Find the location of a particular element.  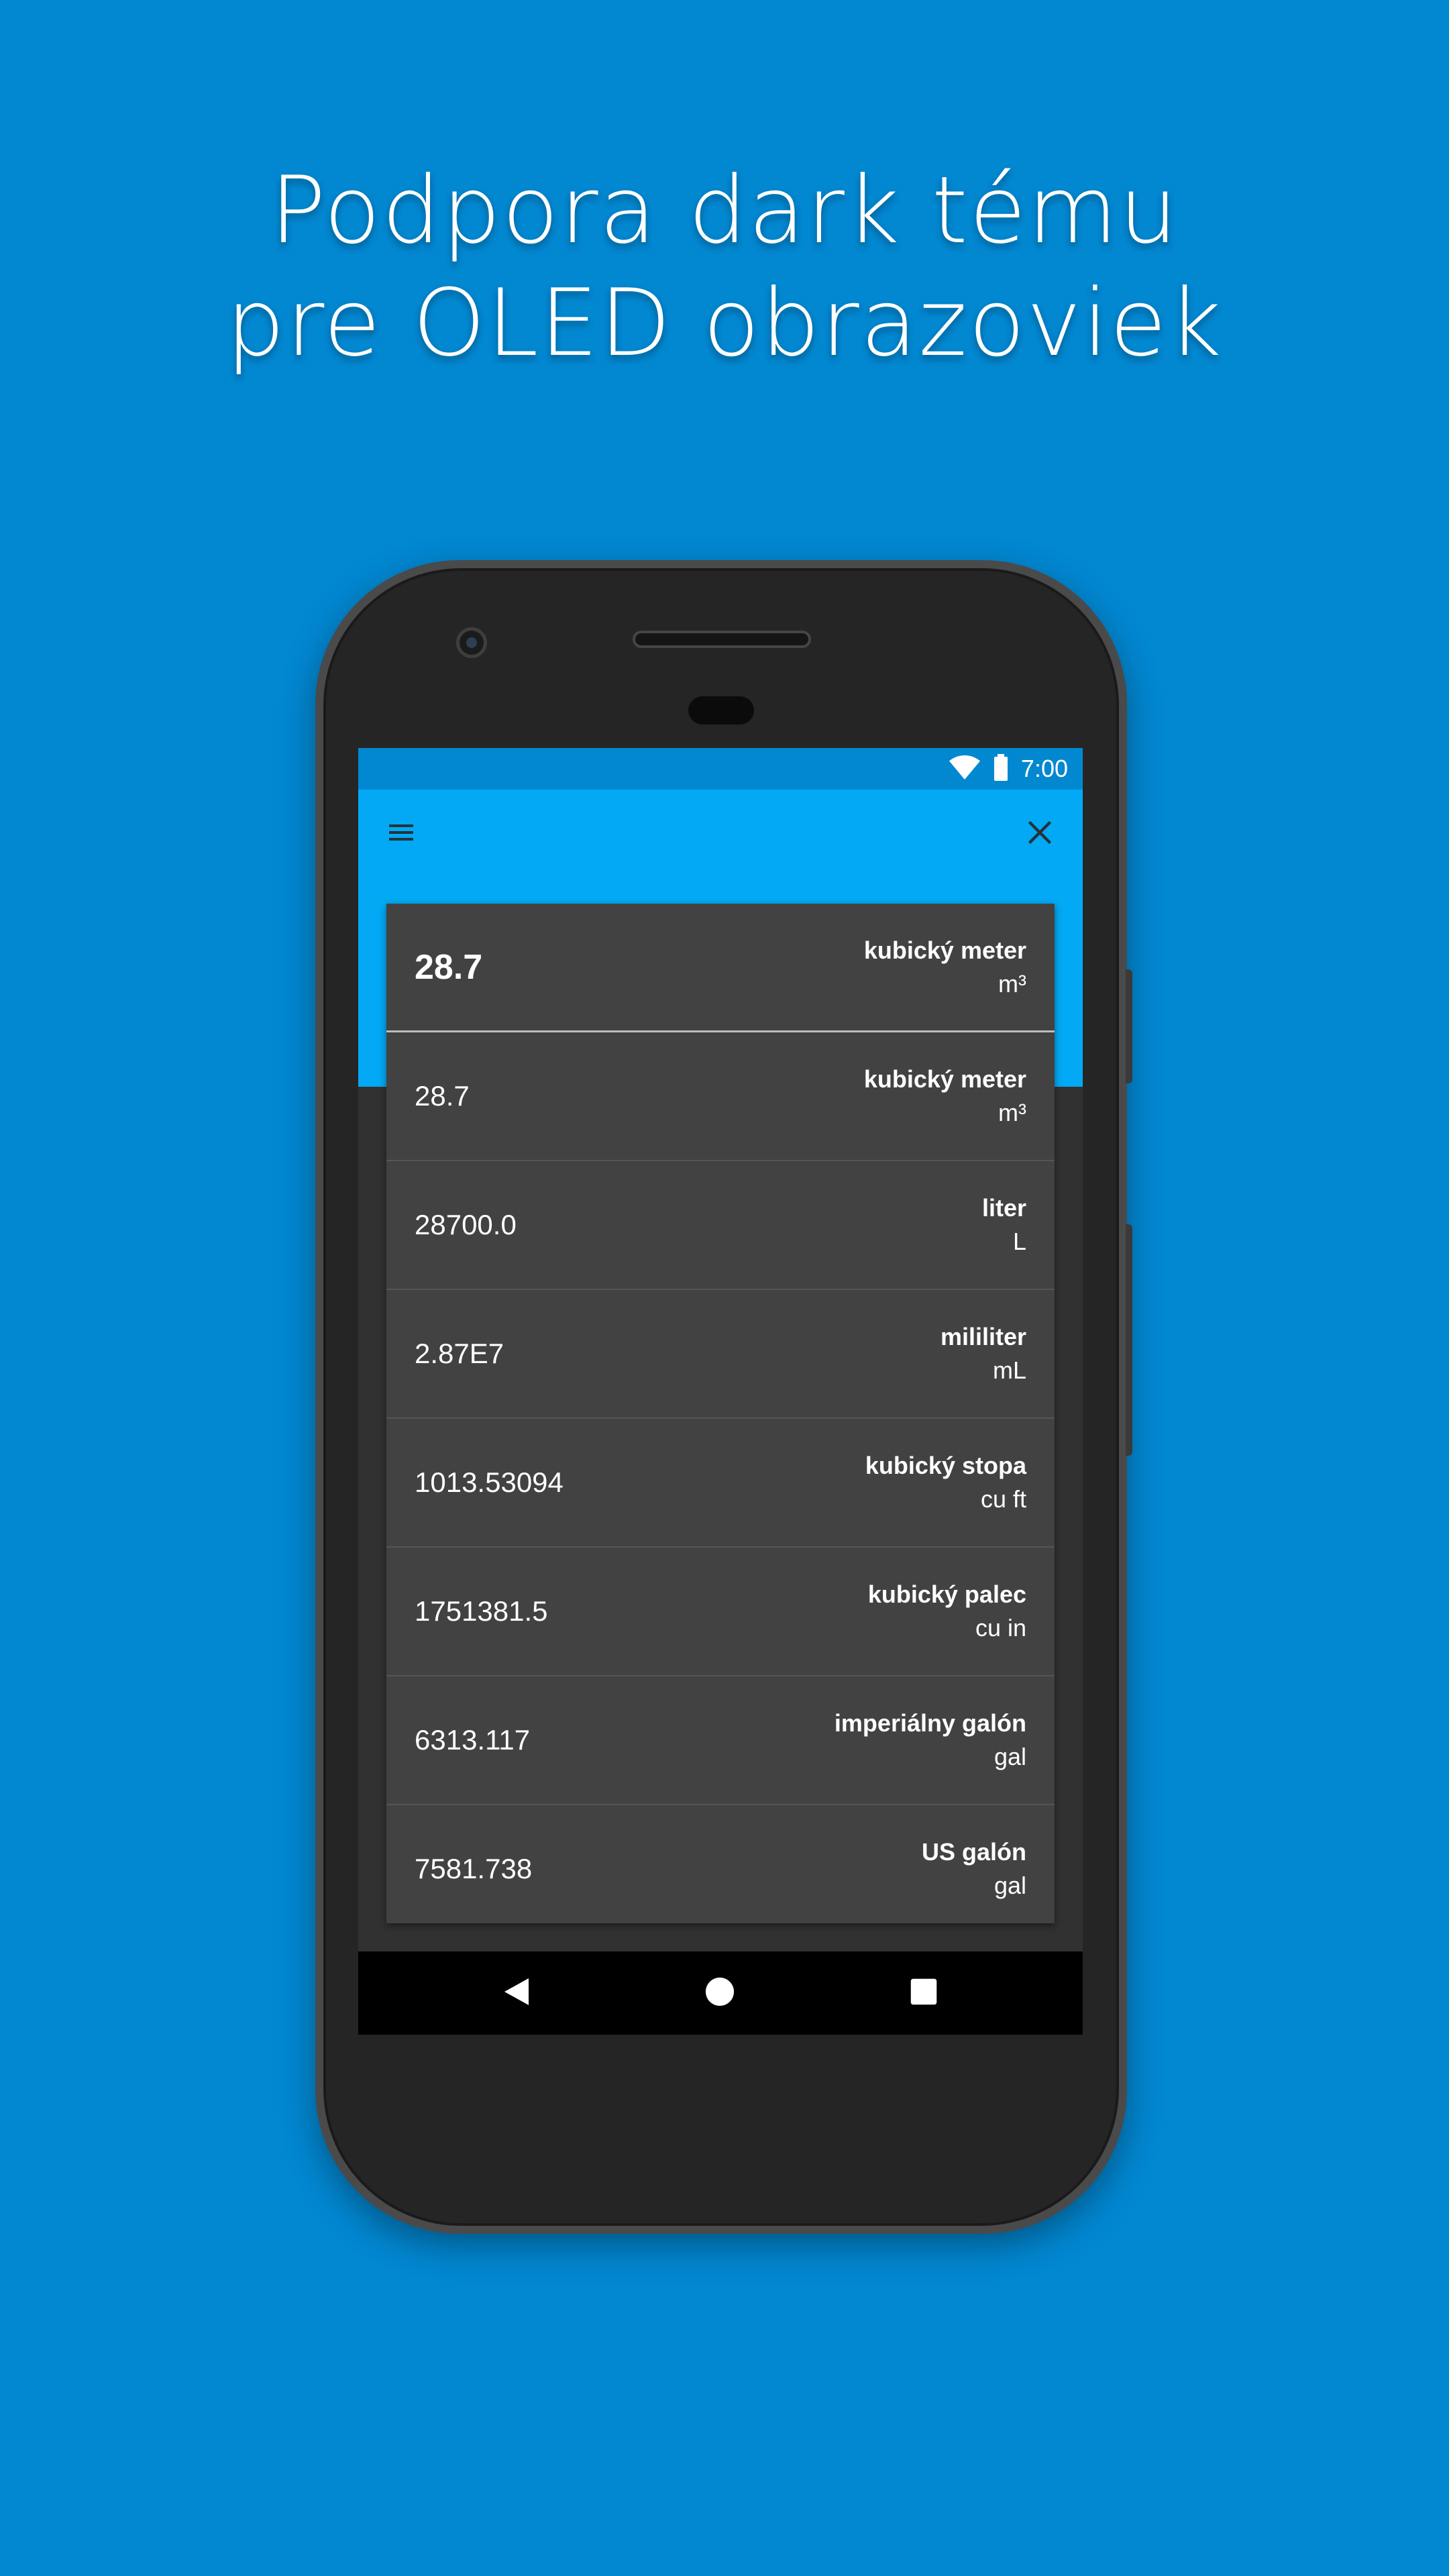

result-value: 28.7 is located at coordinates (442, 1096).